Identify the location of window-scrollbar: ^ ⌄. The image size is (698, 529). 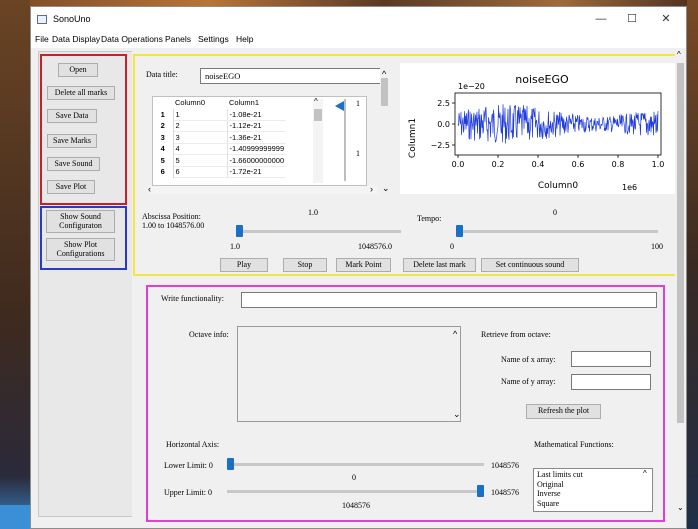
(680, 283).